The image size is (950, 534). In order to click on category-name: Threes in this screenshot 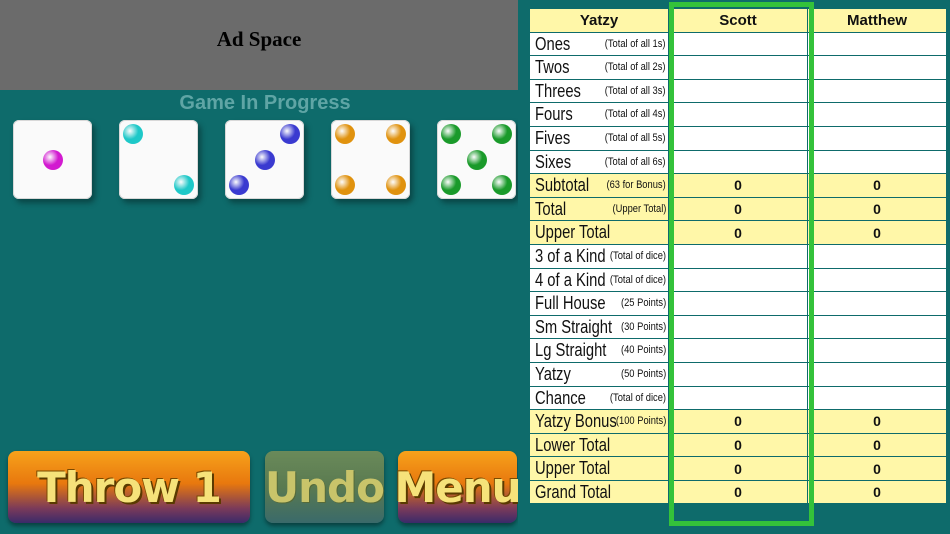, I will do `click(558, 90)`.